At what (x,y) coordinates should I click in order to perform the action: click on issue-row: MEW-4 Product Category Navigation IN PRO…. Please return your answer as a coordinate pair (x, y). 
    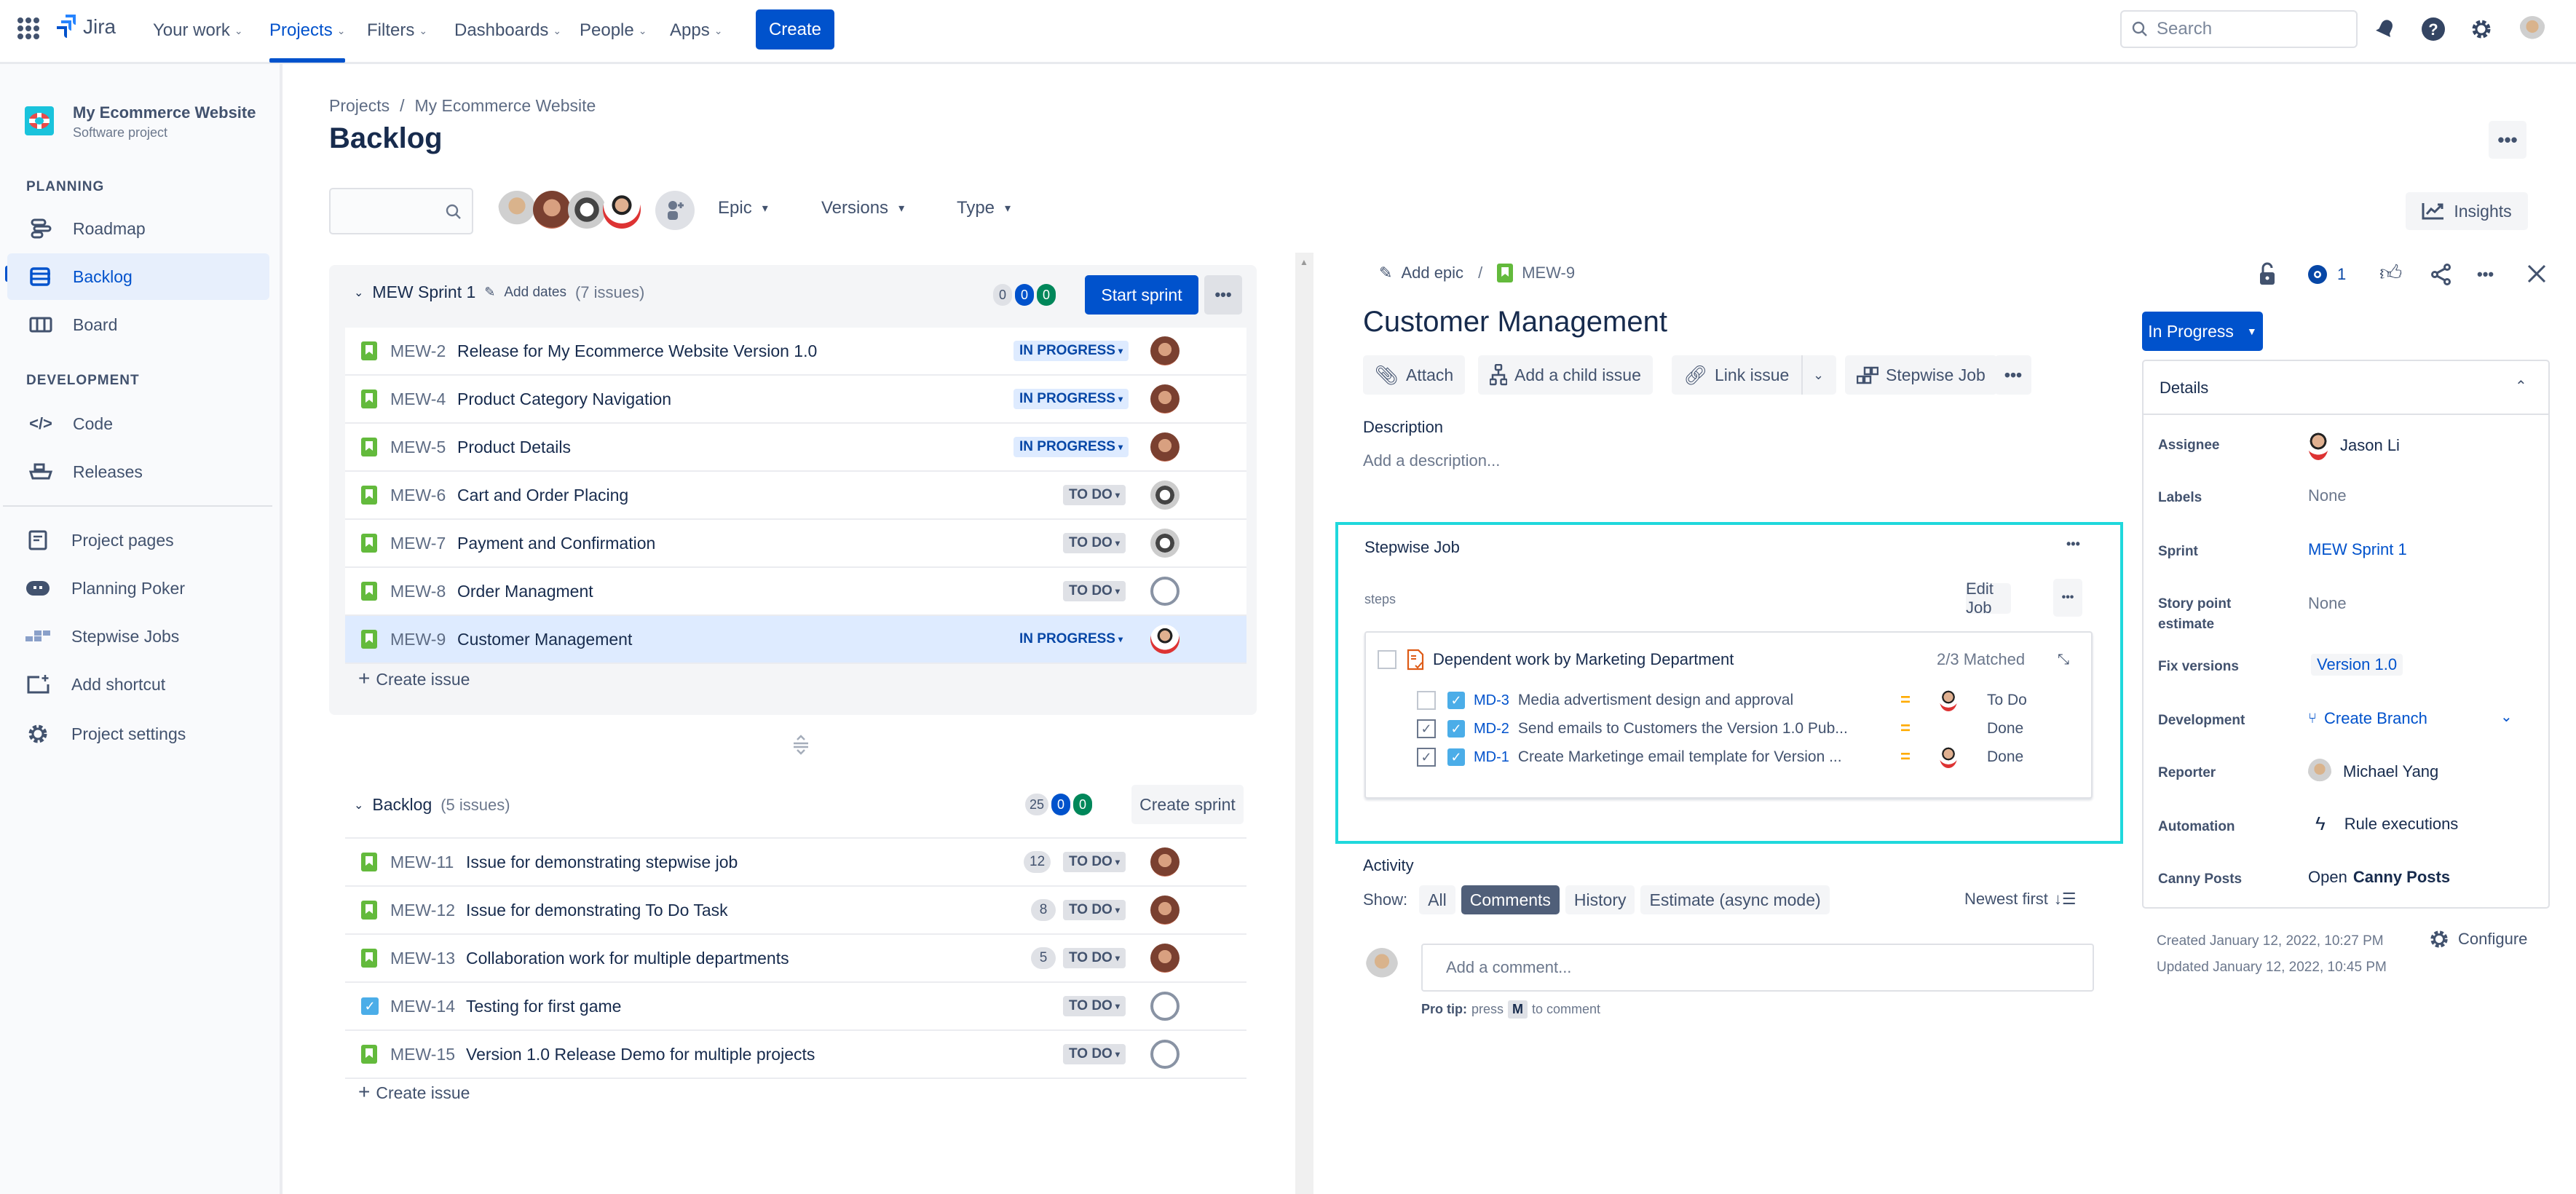
    Looking at the image, I should click on (796, 400).